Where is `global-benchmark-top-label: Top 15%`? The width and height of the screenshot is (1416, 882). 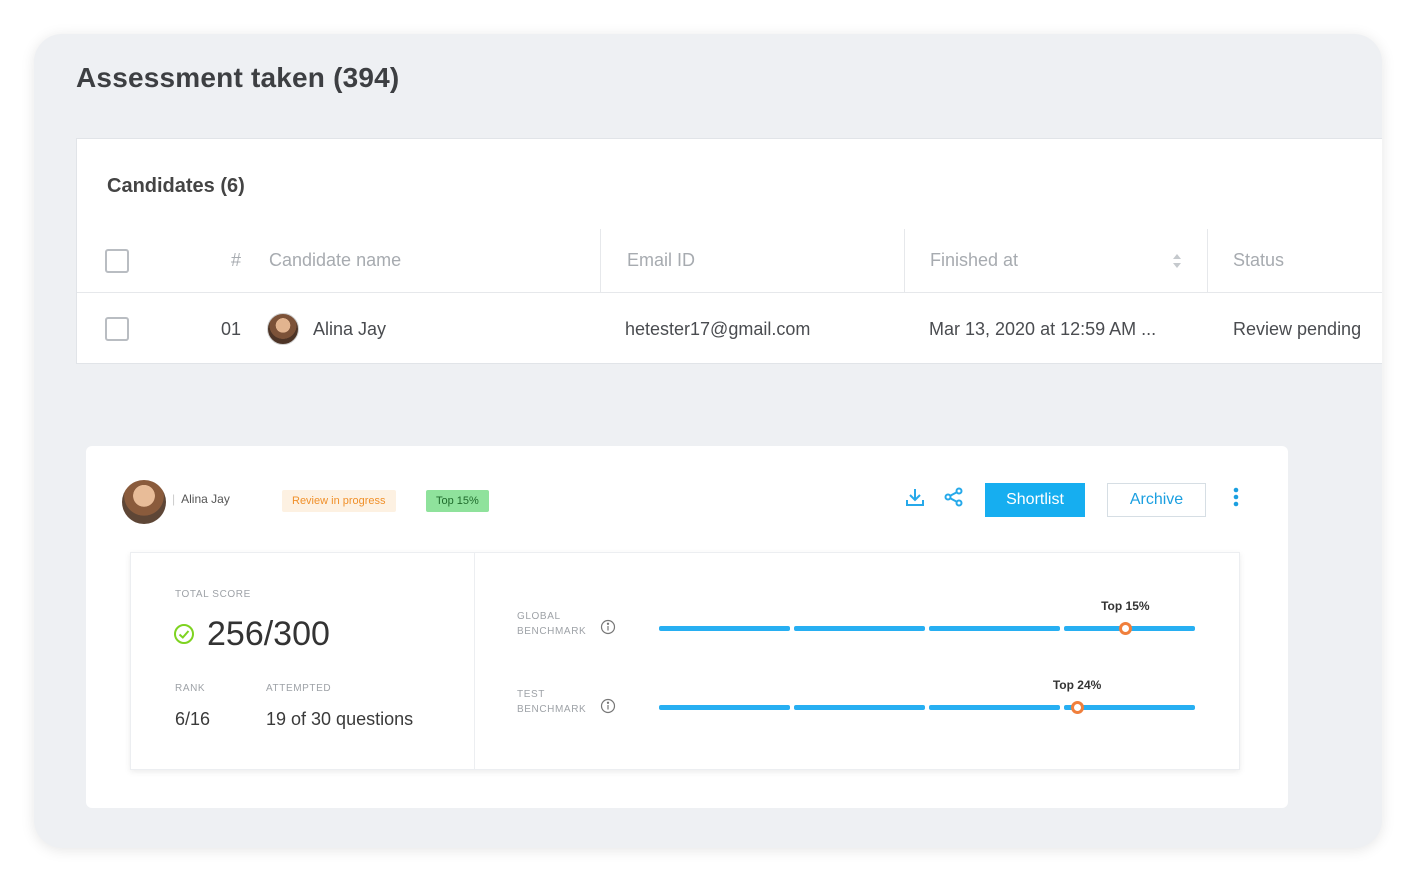
global-benchmark-top-label: Top 15% is located at coordinates (1125, 606).